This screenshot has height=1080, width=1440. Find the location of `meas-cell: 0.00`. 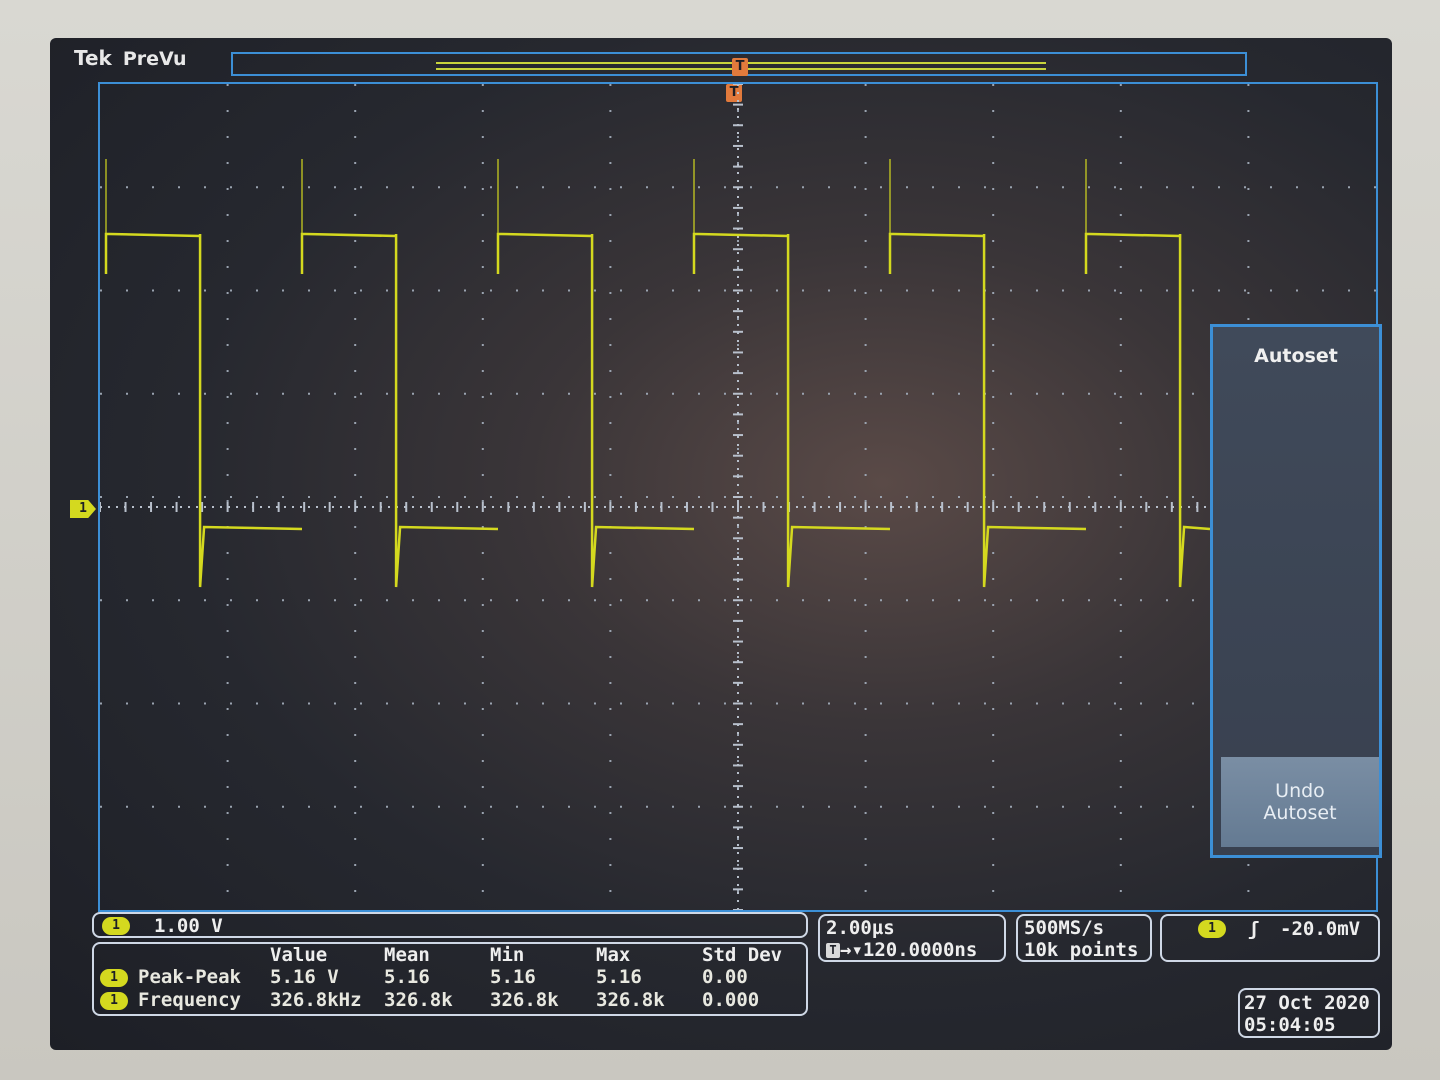

meas-cell: 0.00 is located at coordinates (725, 977).